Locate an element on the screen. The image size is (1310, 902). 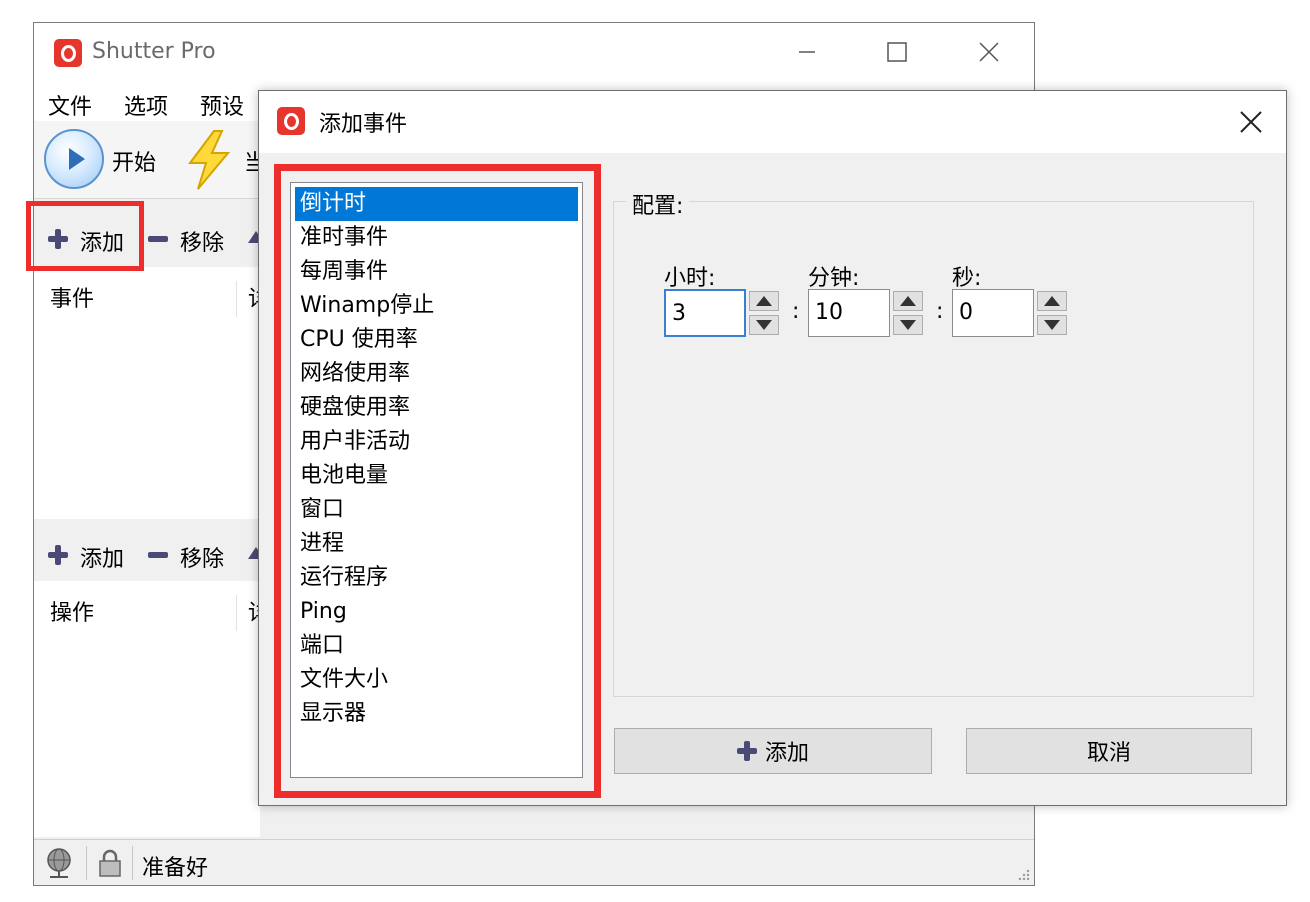
dialog-title: 添加事件 is located at coordinates (363, 124).